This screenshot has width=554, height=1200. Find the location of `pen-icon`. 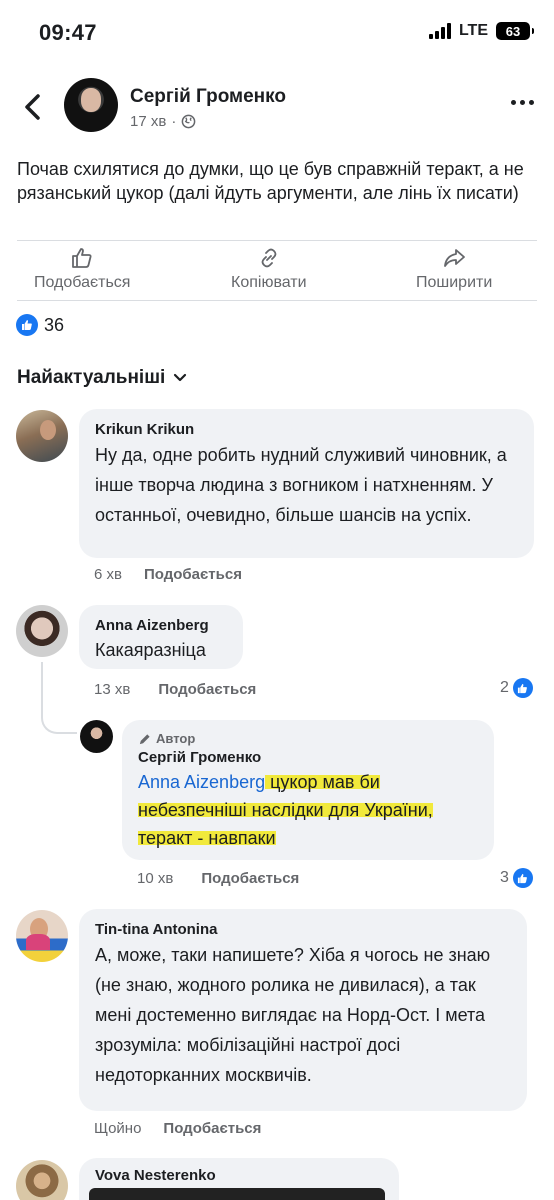

pen-icon is located at coordinates (144, 738).